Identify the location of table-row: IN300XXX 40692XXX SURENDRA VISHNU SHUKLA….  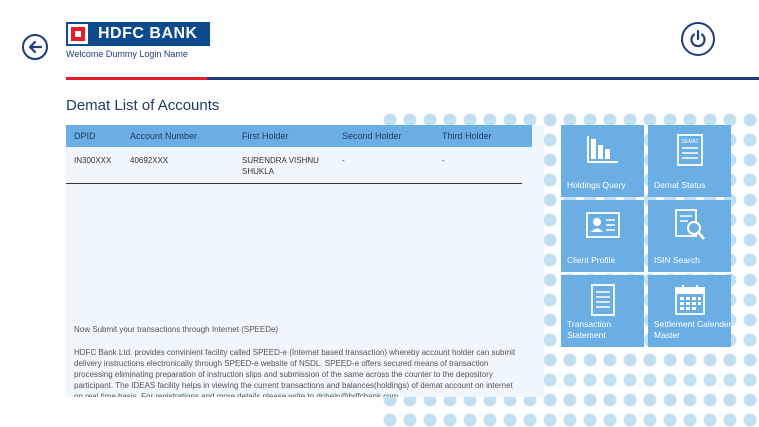
(294, 165).